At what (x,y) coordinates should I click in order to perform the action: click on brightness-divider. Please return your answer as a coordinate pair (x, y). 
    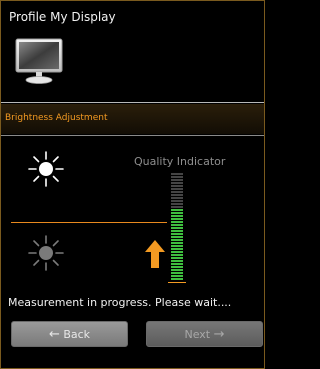
    Looking at the image, I should click on (89, 222).